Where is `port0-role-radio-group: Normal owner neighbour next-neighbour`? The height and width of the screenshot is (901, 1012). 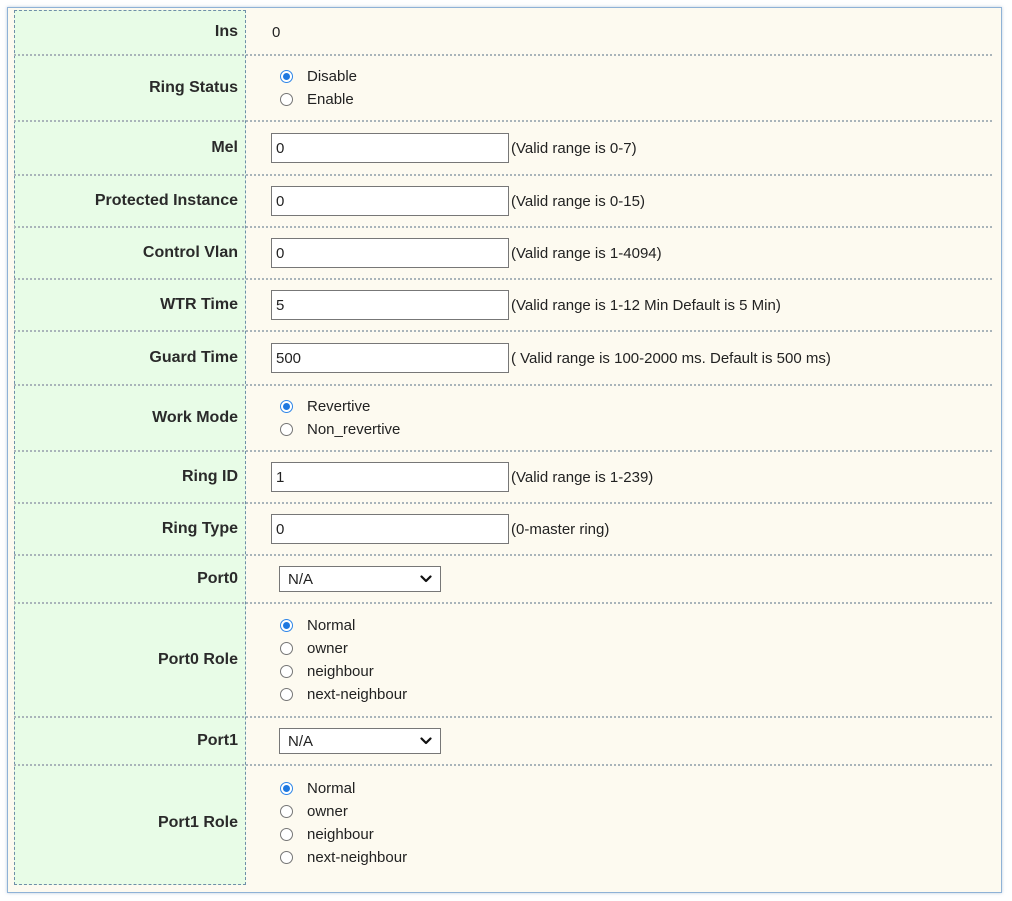
port0-role-radio-group: Normal owner neighbour next-neighbour is located at coordinates (337, 660).